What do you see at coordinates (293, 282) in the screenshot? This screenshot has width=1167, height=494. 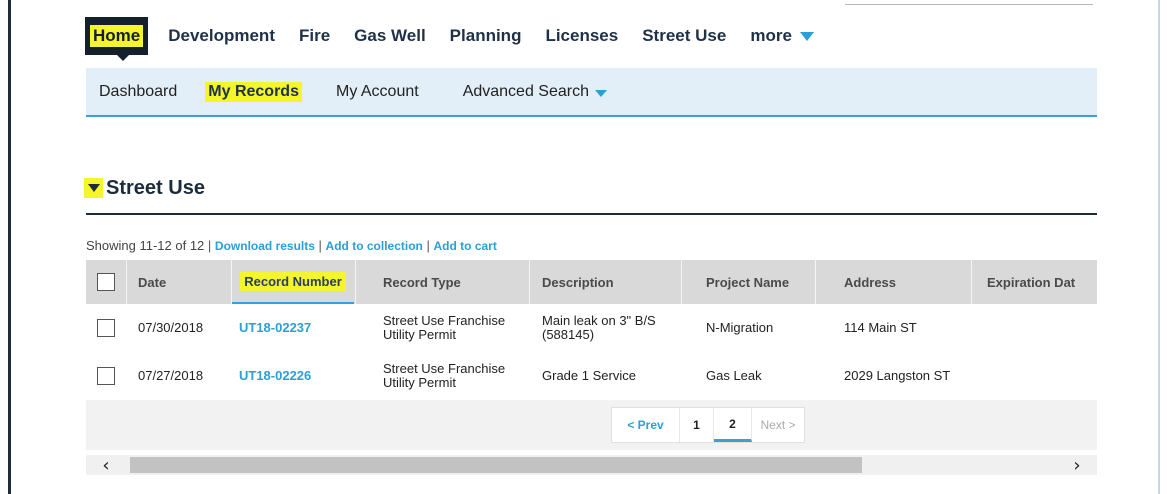 I see `col-record-number: Record Number` at bounding box center [293, 282].